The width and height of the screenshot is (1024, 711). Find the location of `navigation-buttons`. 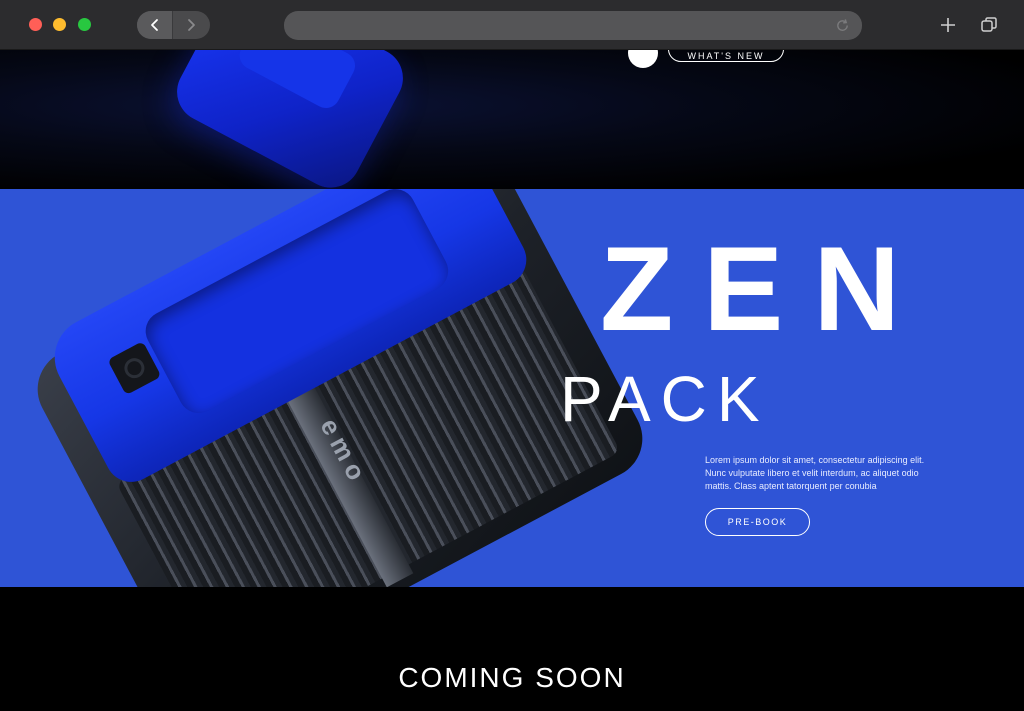

navigation-buttons is located at coordinates (173, 25).